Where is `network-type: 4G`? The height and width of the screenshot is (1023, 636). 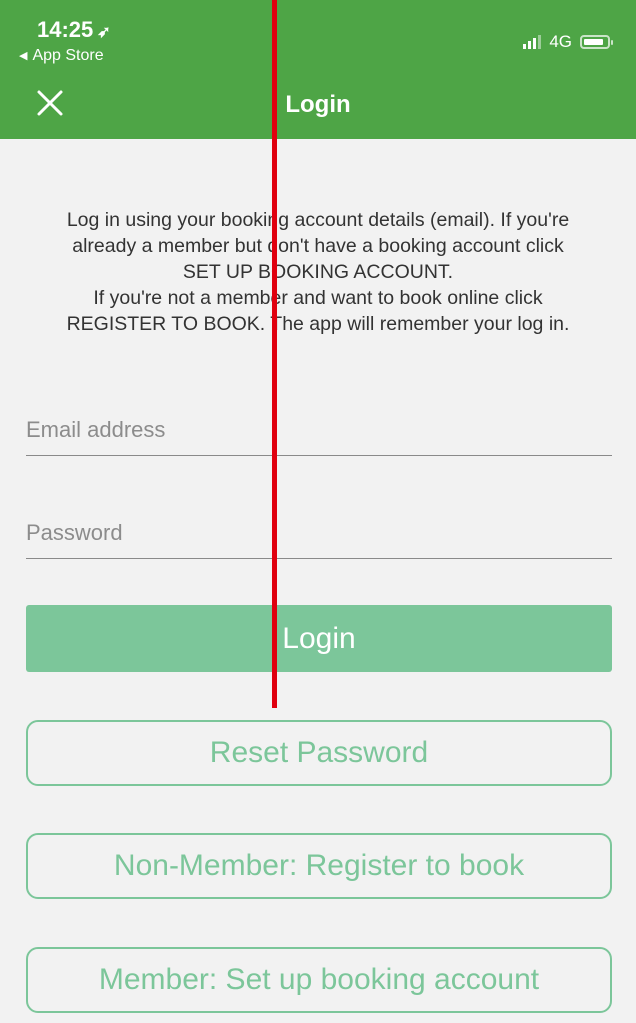
network-type: 4G is located at coordinates (560, 41).